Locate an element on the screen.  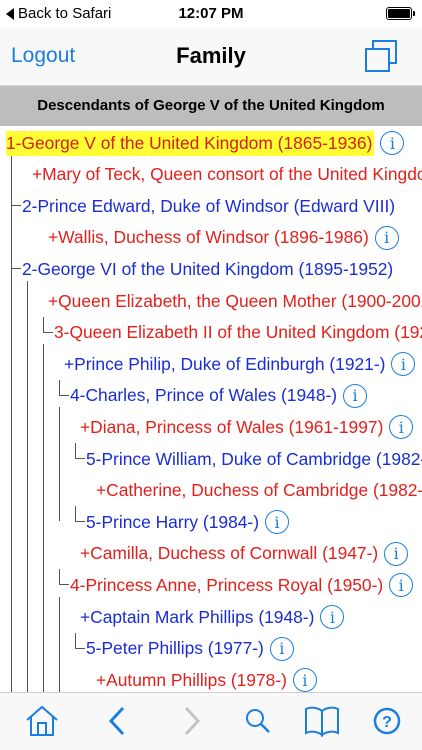
forward-chevron-icon is located at coordinates (192, 721).